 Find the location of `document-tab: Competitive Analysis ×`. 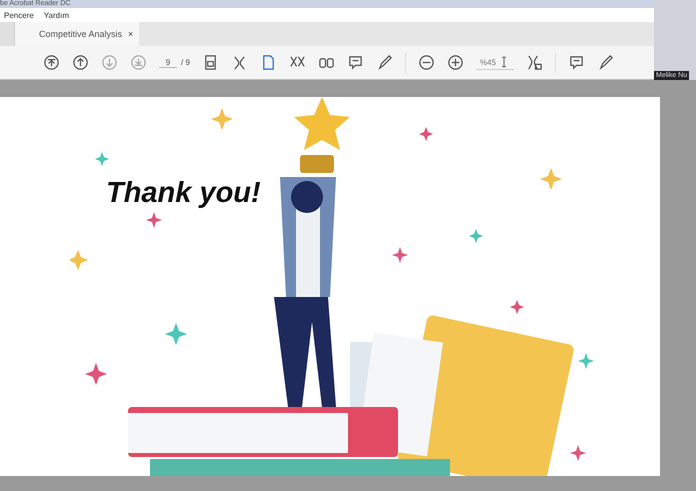

document-tab: Competitive Analysis × is located at coordinates (77, 34).